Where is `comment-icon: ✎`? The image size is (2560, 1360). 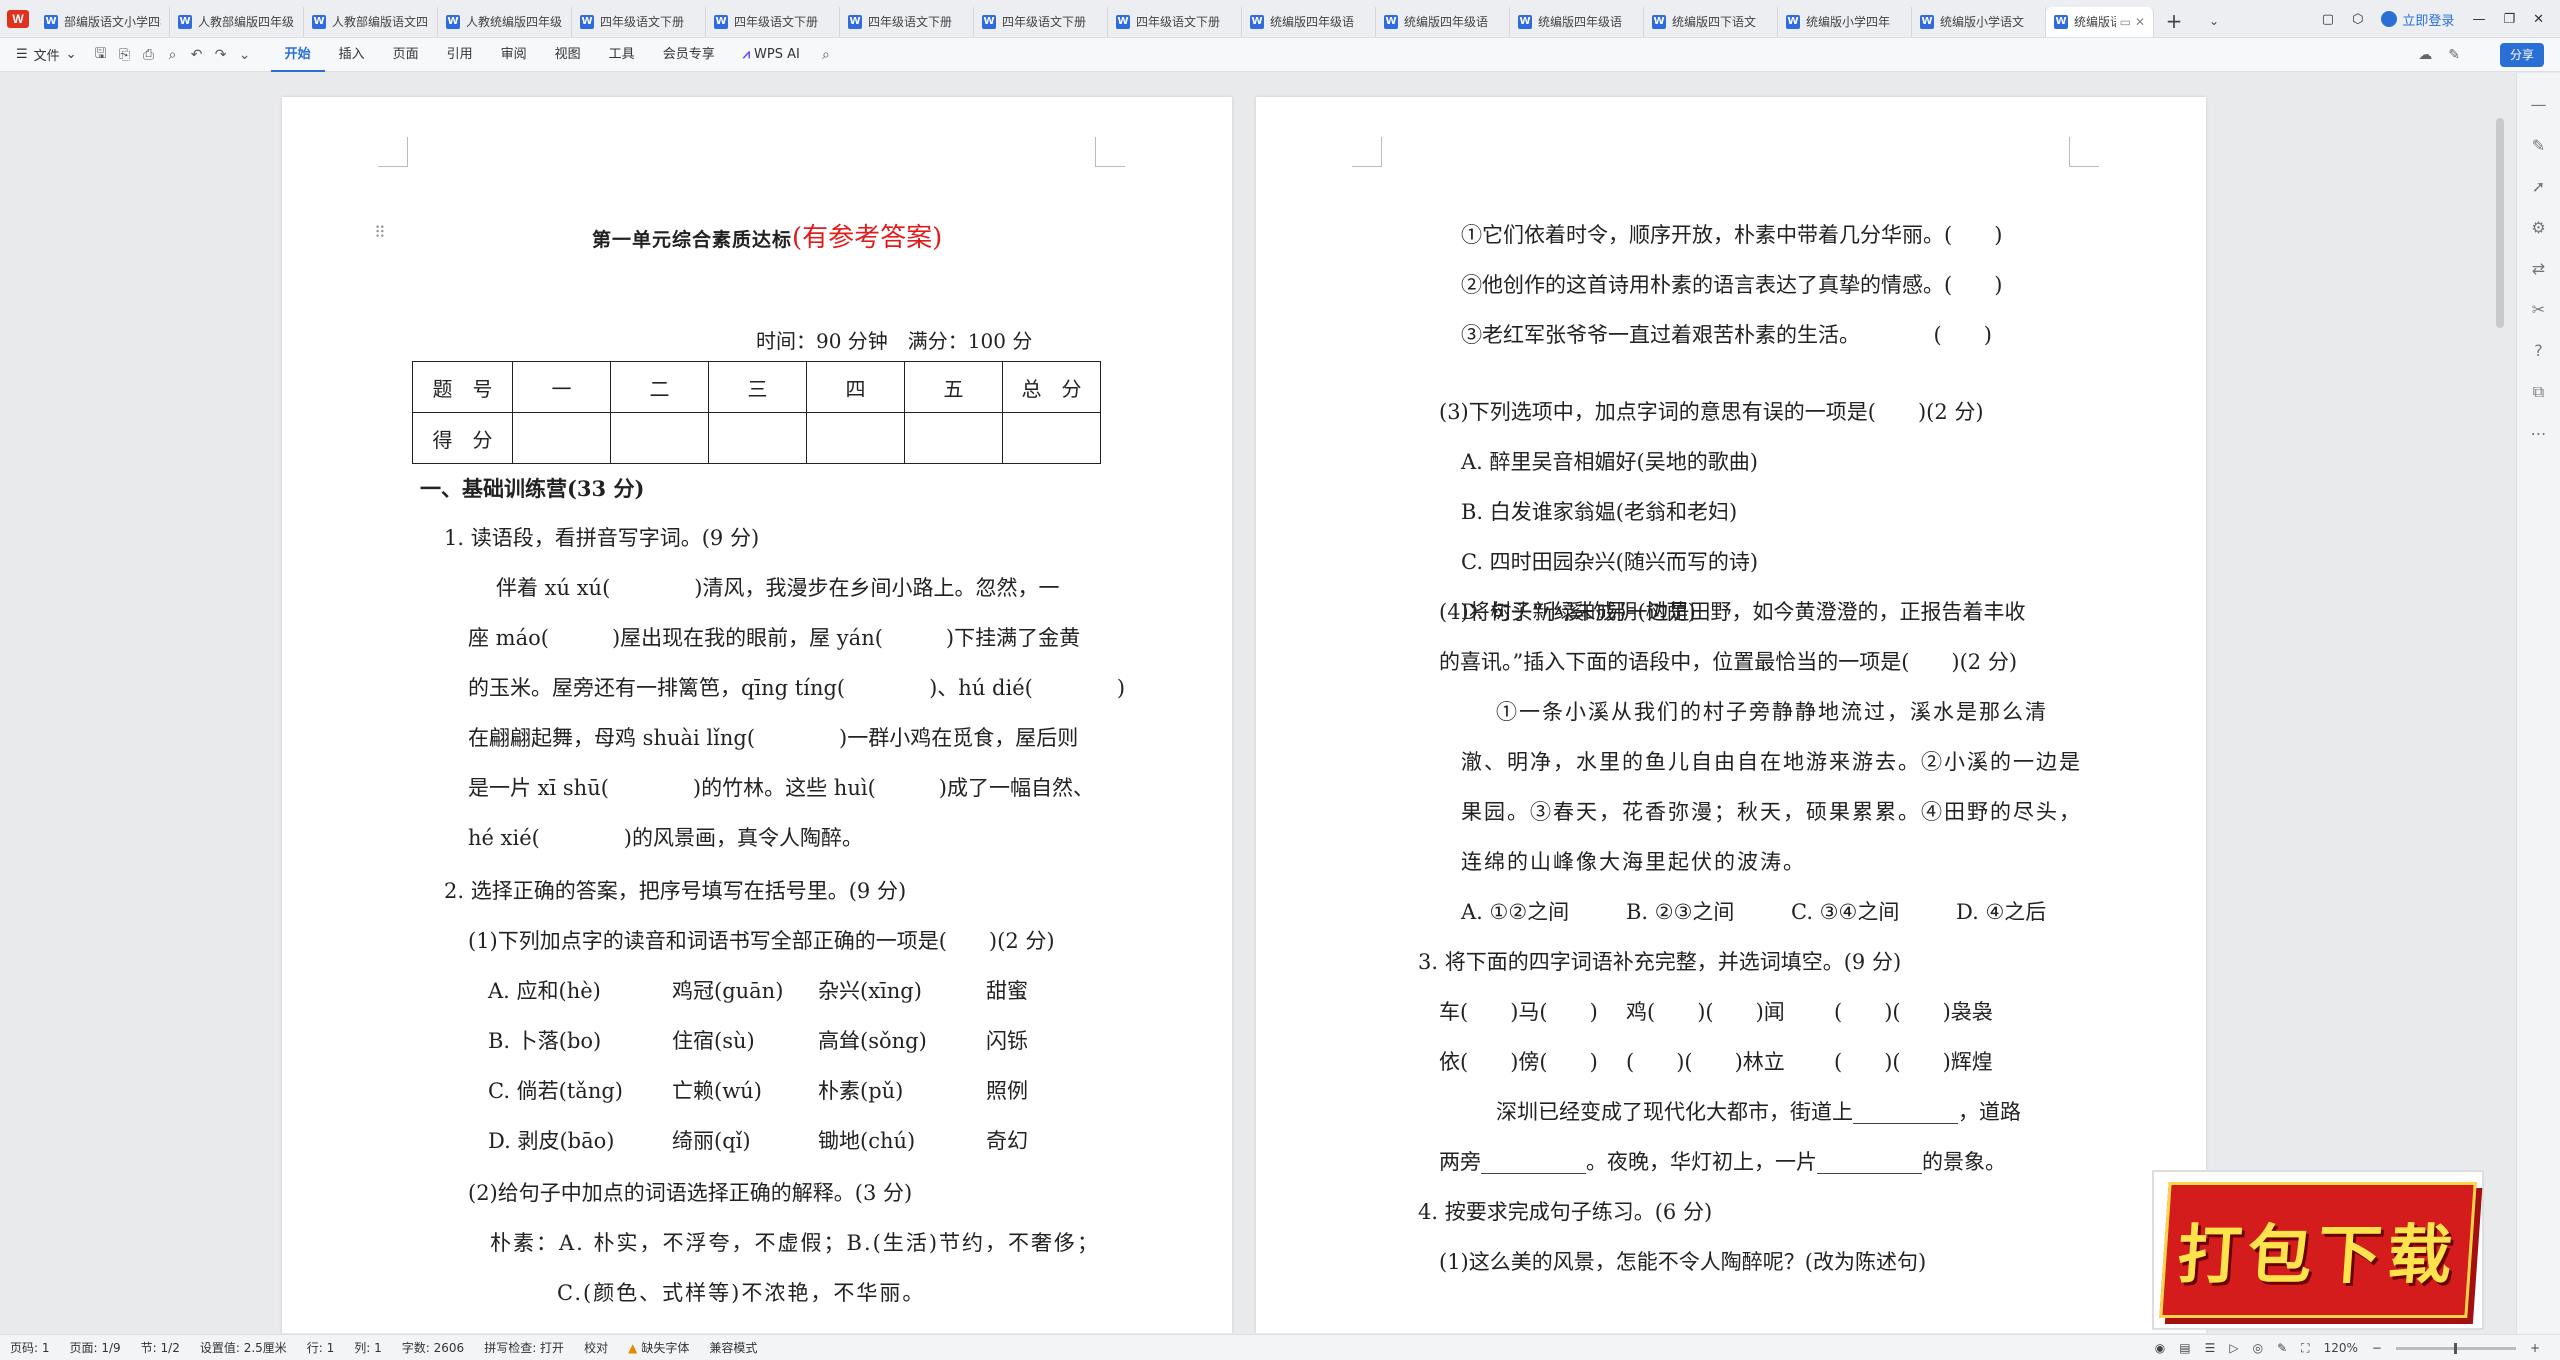 comment-icon: ✎ is located at coordinates (2454, 55).